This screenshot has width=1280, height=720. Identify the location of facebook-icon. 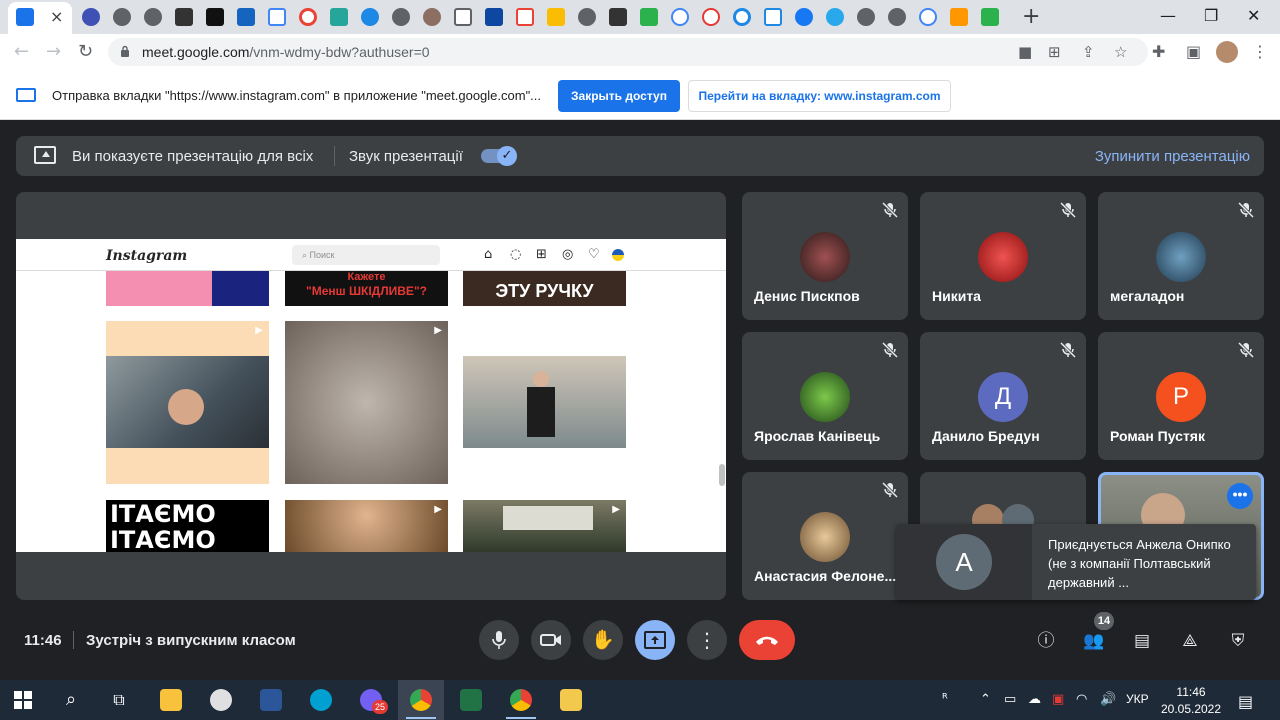
(804, 17).